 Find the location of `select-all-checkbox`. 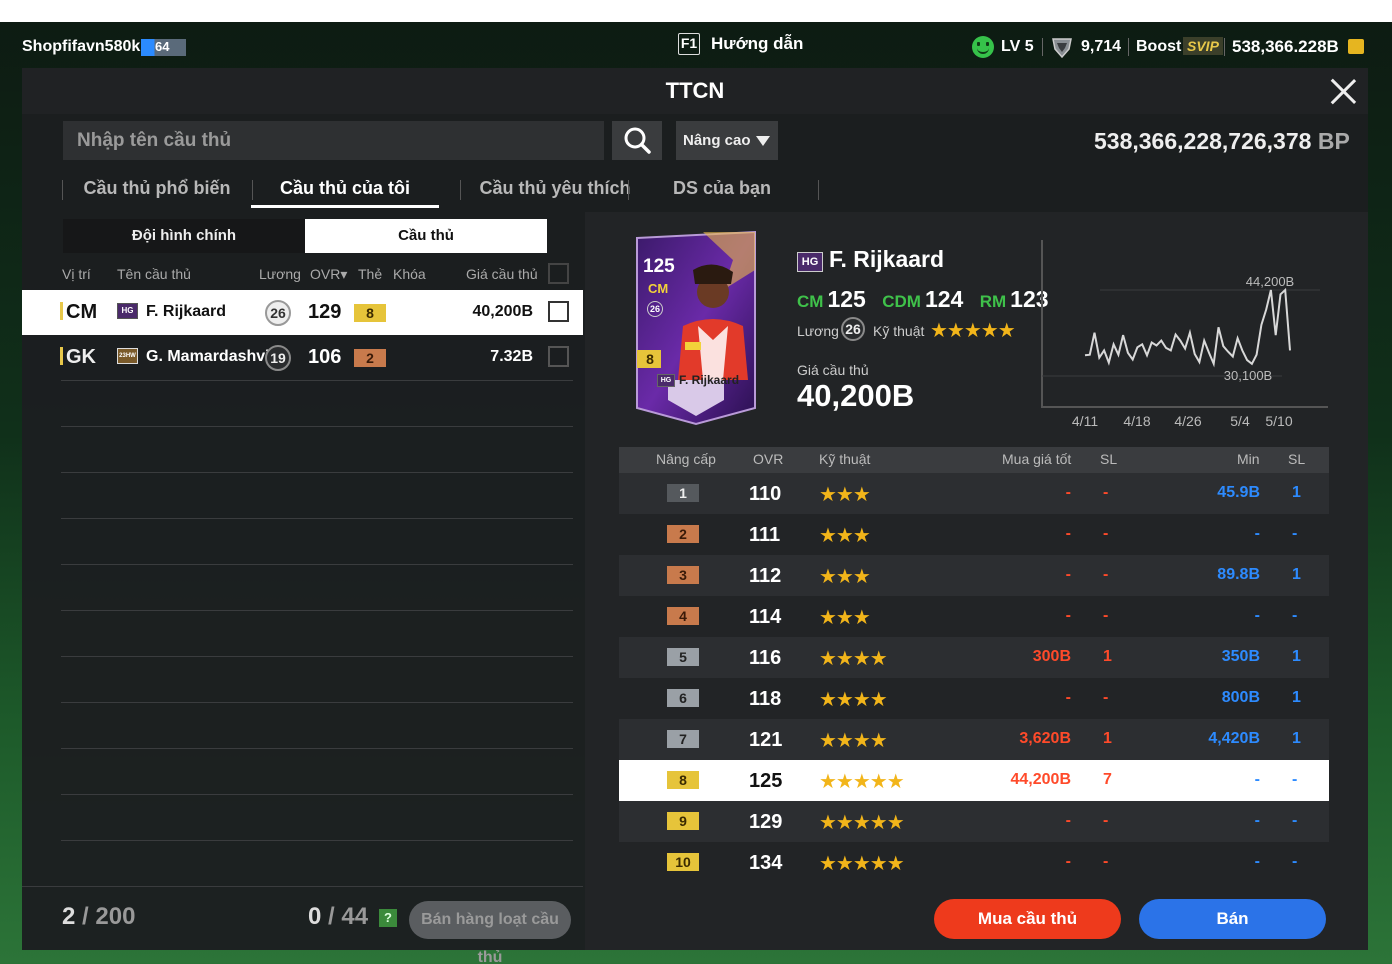

select-all-checkbox is located at coordinates (558, 273).